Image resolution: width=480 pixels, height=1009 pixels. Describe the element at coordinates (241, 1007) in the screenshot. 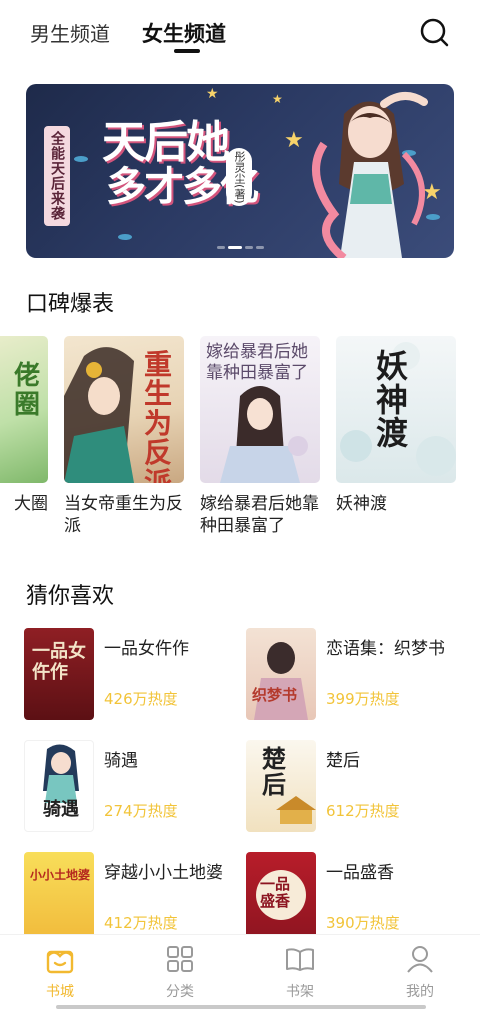

I see `home-indicator` at that location.